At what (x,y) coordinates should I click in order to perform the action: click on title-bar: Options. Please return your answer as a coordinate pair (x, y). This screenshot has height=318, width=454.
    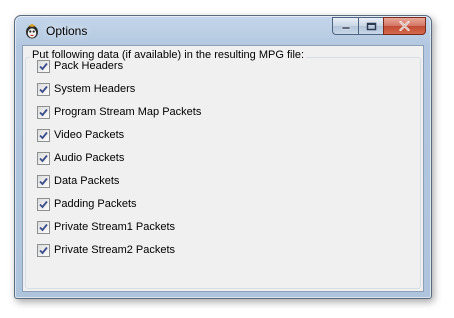
    Looking at the image, I should click on (223, 31).